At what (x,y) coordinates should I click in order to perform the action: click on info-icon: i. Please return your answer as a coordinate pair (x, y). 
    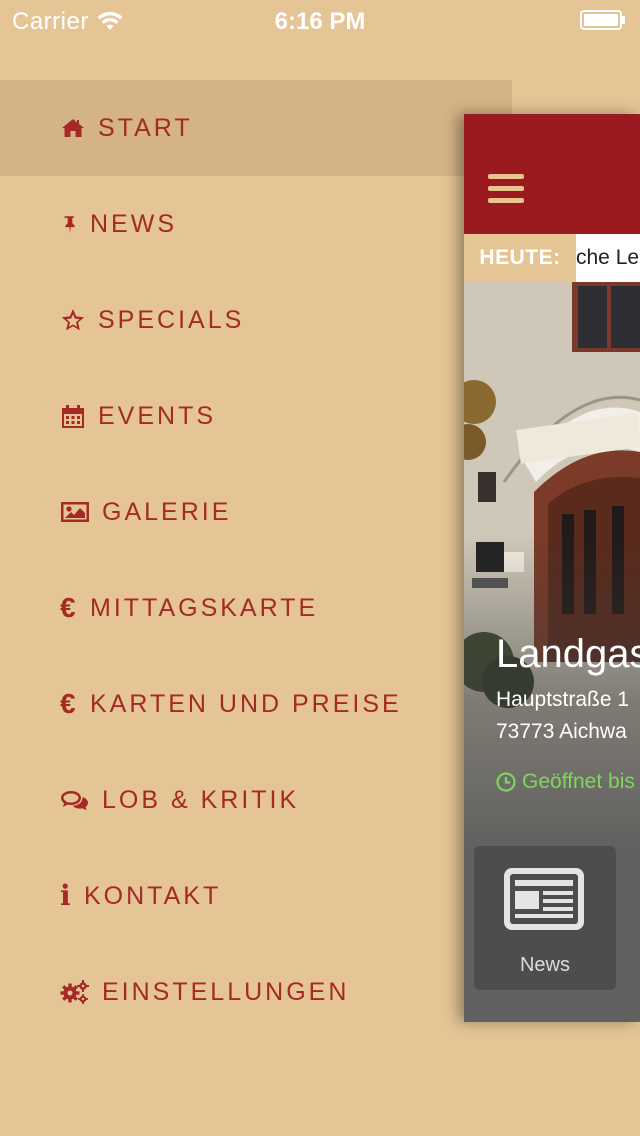
    Looking at the image, I should click on (65, 895).